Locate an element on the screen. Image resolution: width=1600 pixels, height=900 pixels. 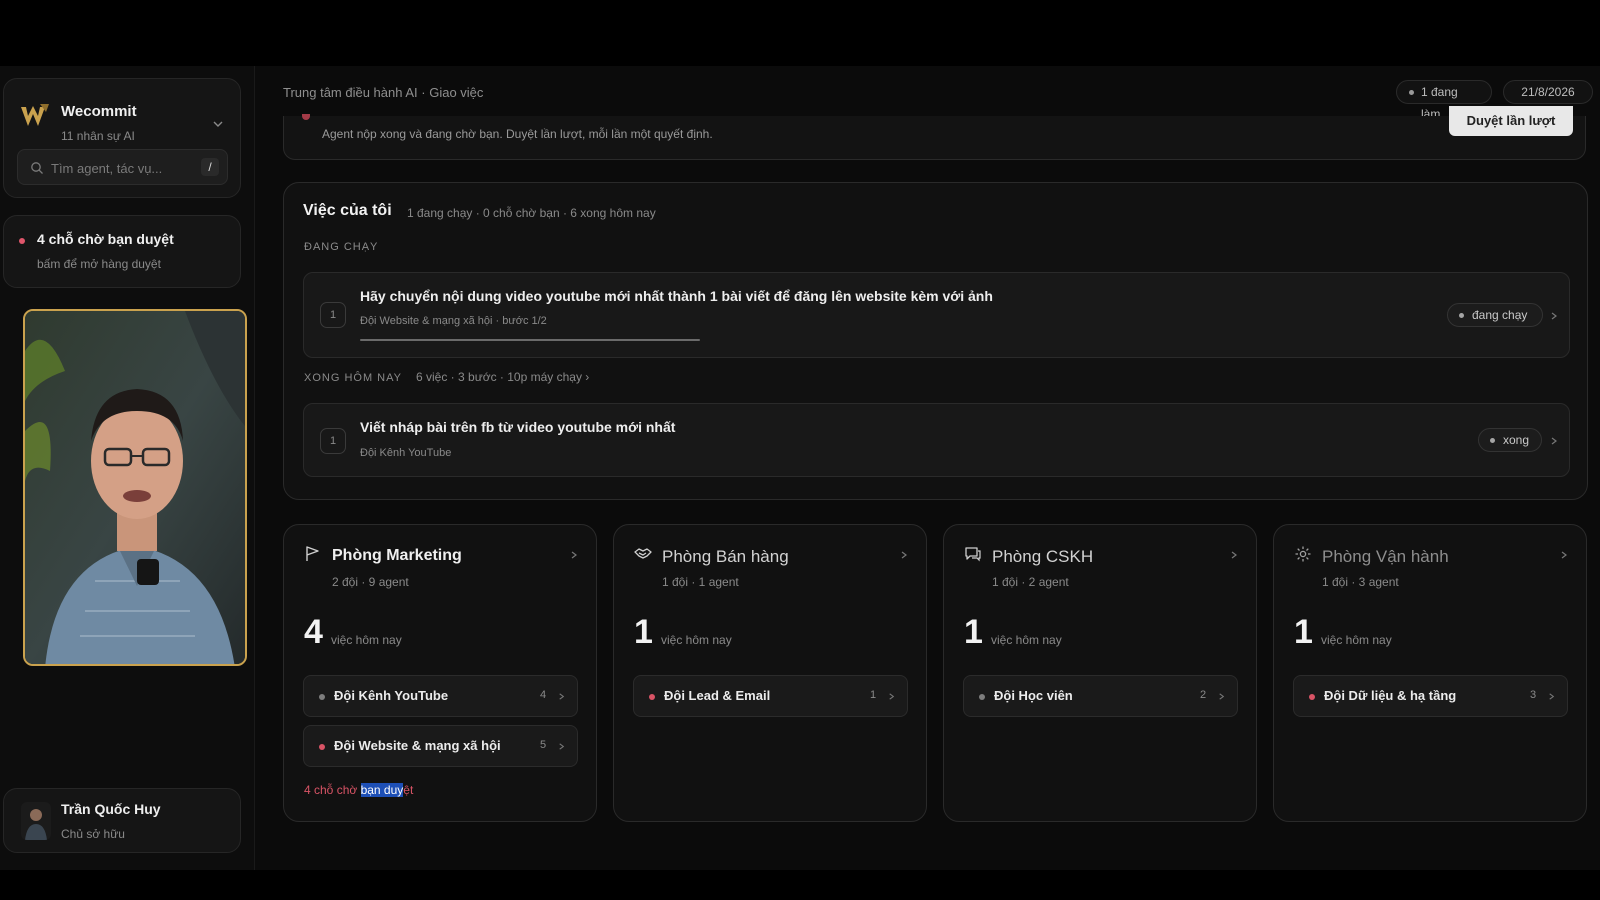
team-agent-count: 3 is located at coordinates (1533, 695).